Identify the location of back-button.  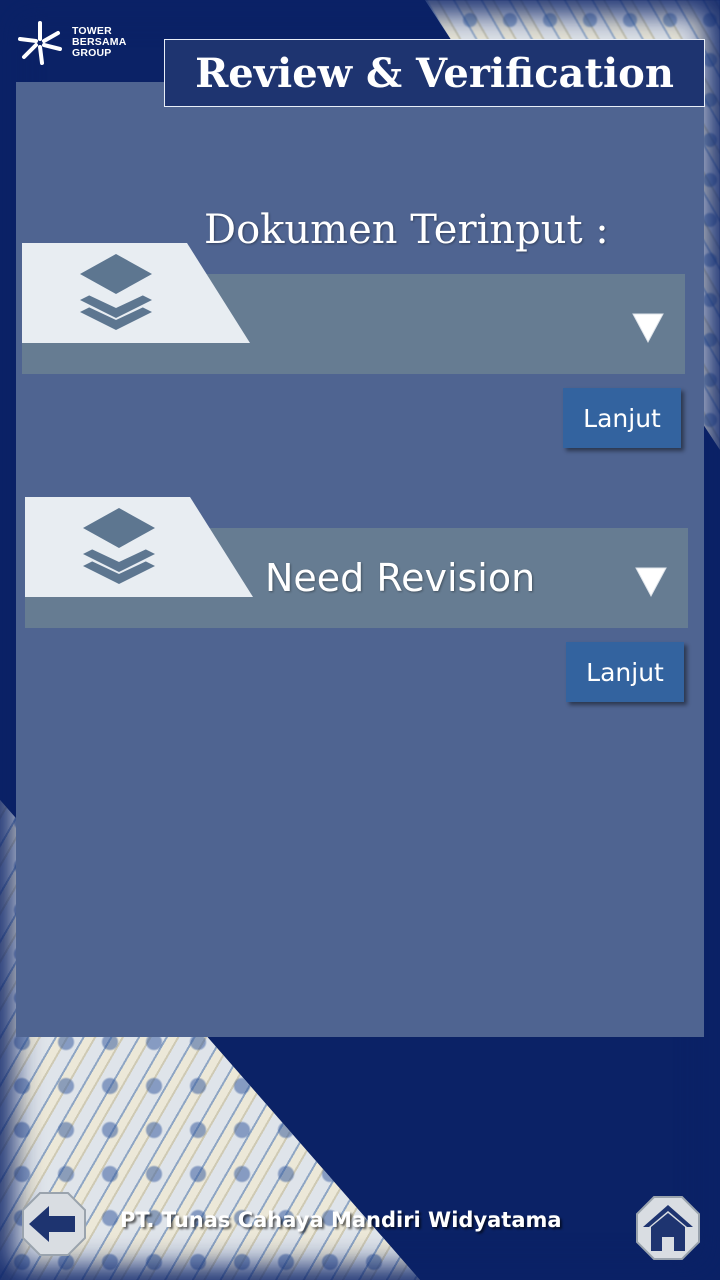
(54, 1224).